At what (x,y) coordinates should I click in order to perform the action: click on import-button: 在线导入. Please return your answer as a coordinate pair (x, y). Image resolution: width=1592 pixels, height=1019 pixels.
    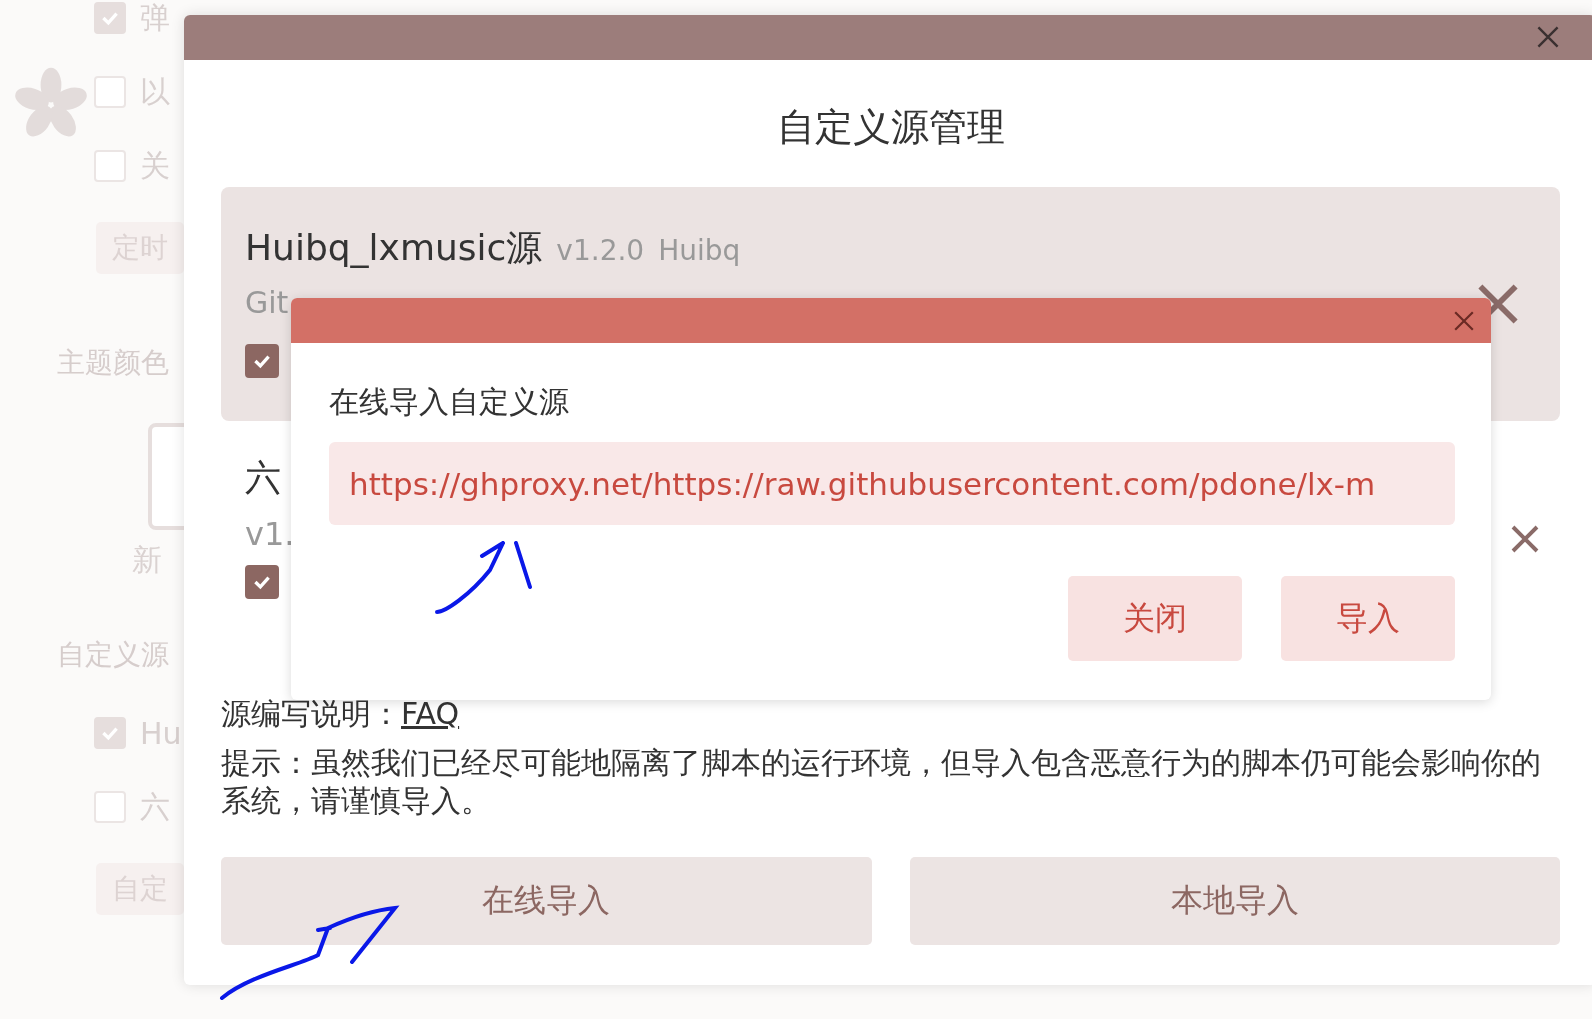
    Looking at the image, I should click on (546, 901).